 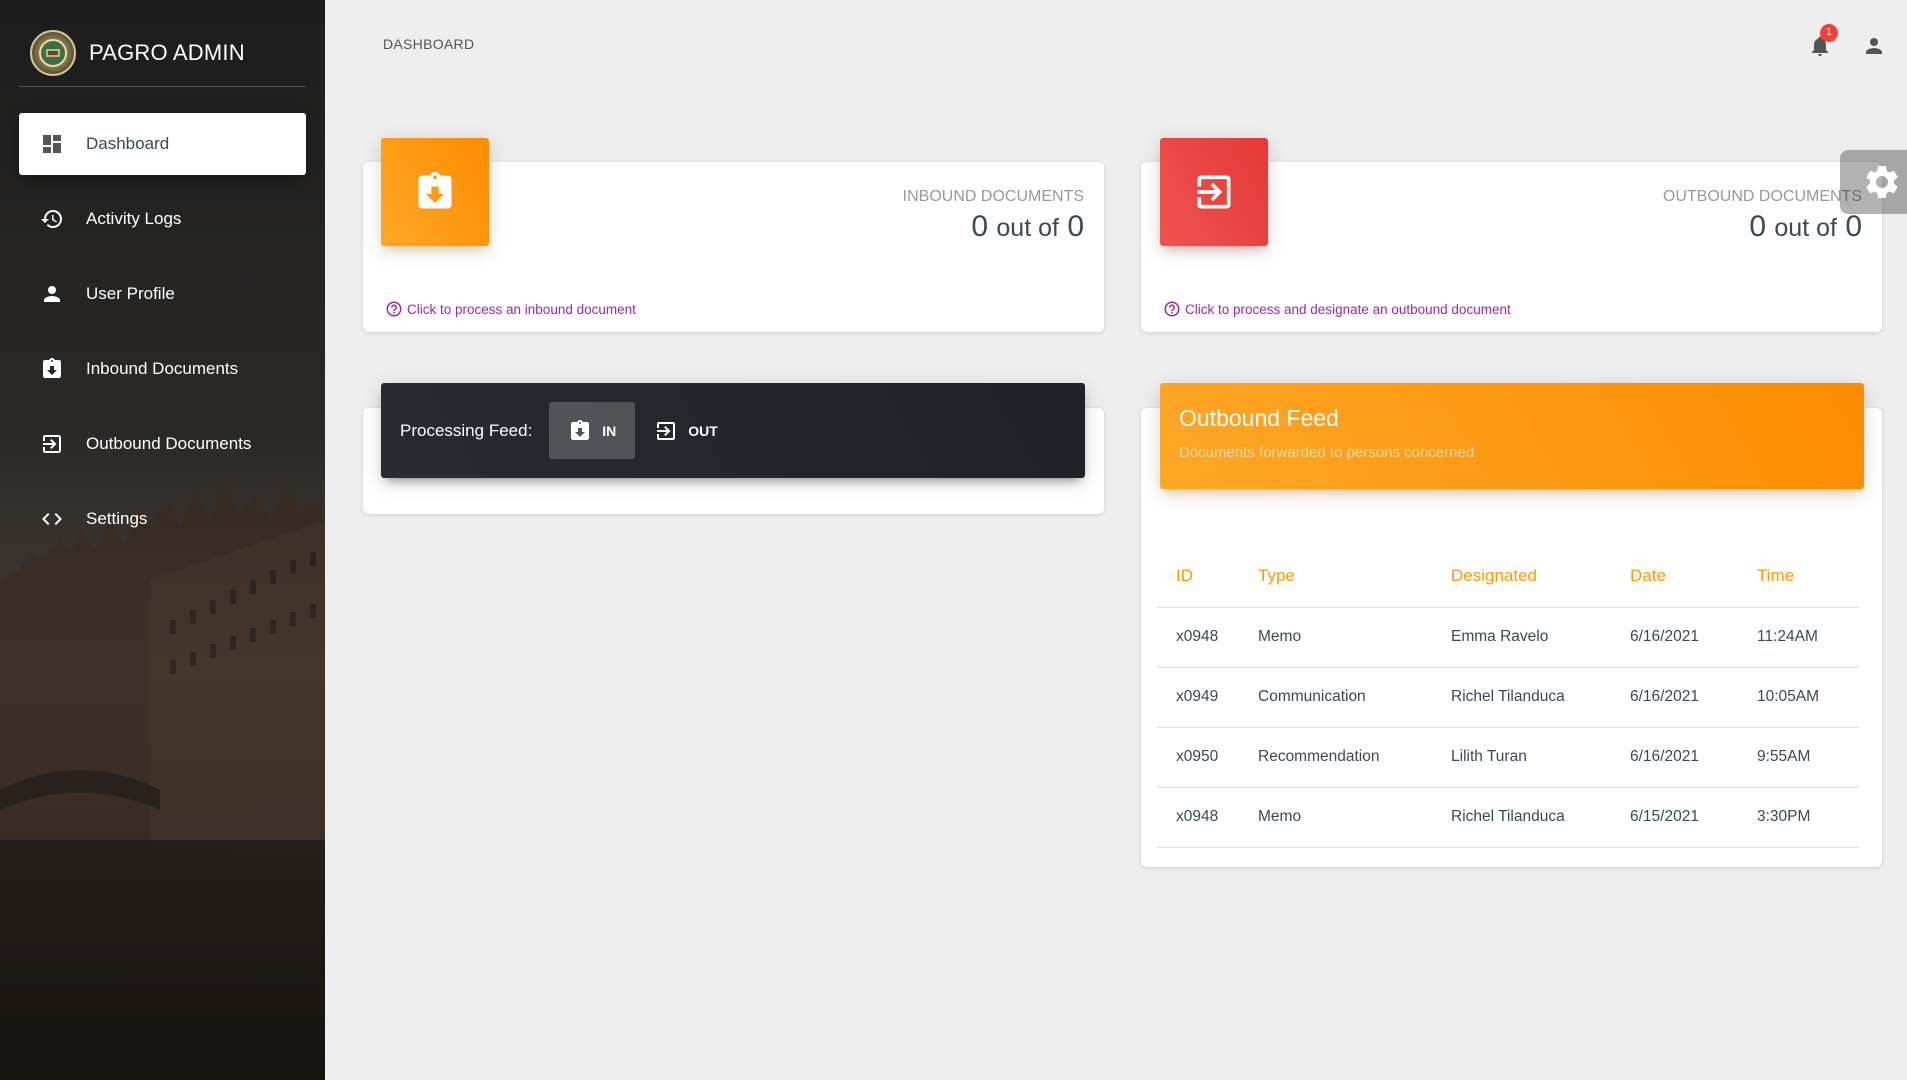 What do you see at coordinates (1881, 182) in the screenshot?
I see `gear-icon` at bounding box center [1881, 182].